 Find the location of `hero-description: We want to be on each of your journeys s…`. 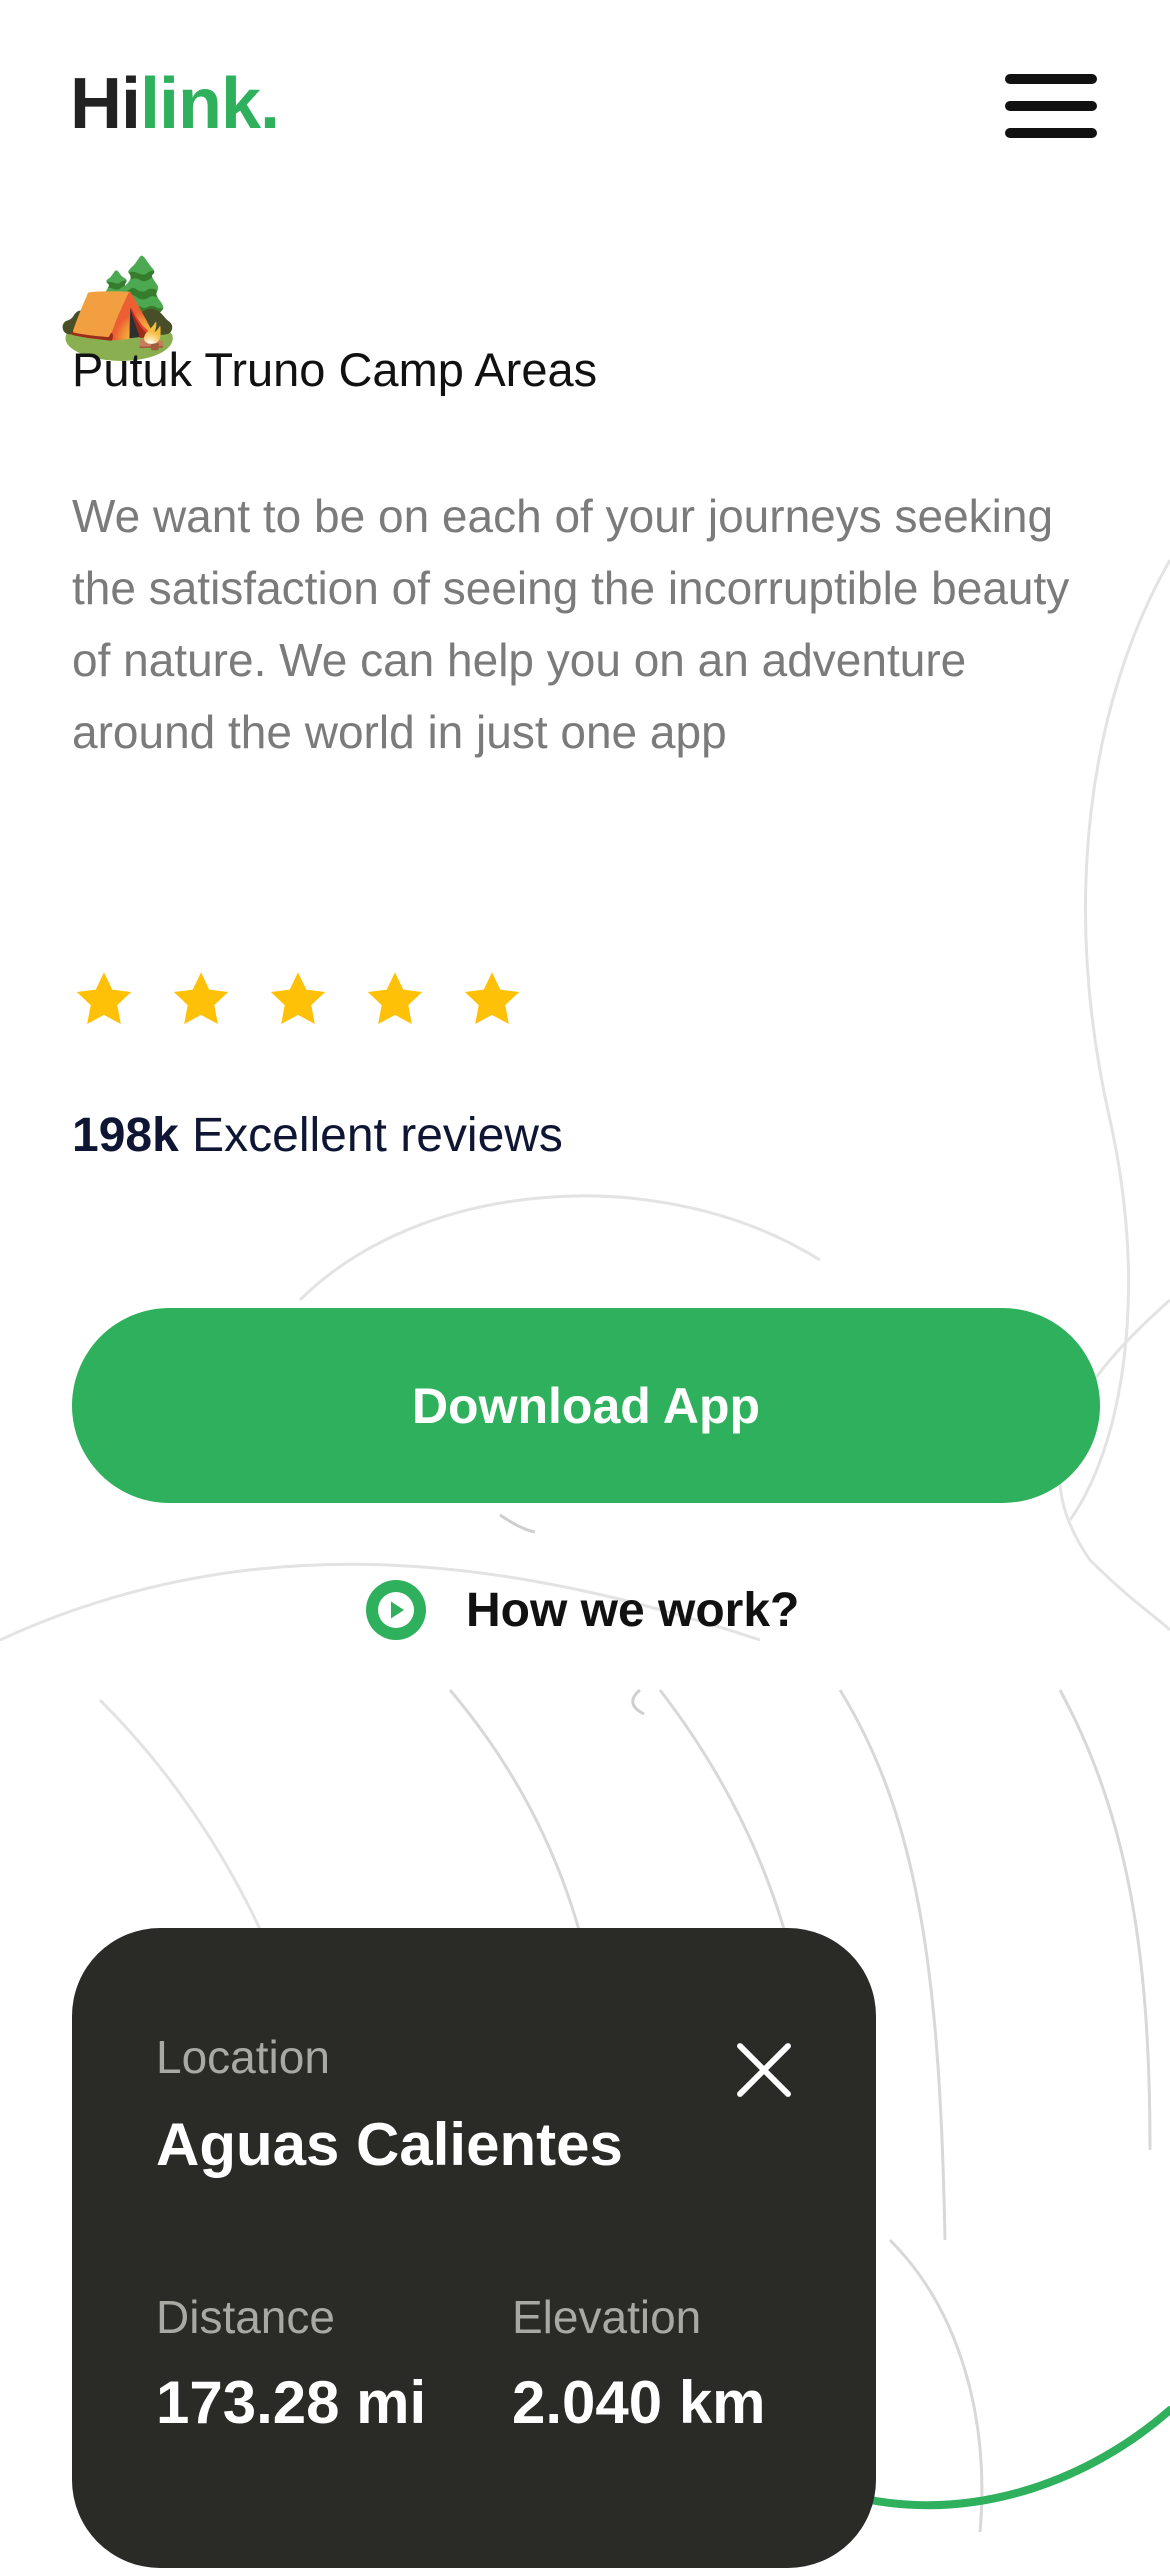

hero-description: We want to be on each of your journeys s… is located at coordinates (571, 624).